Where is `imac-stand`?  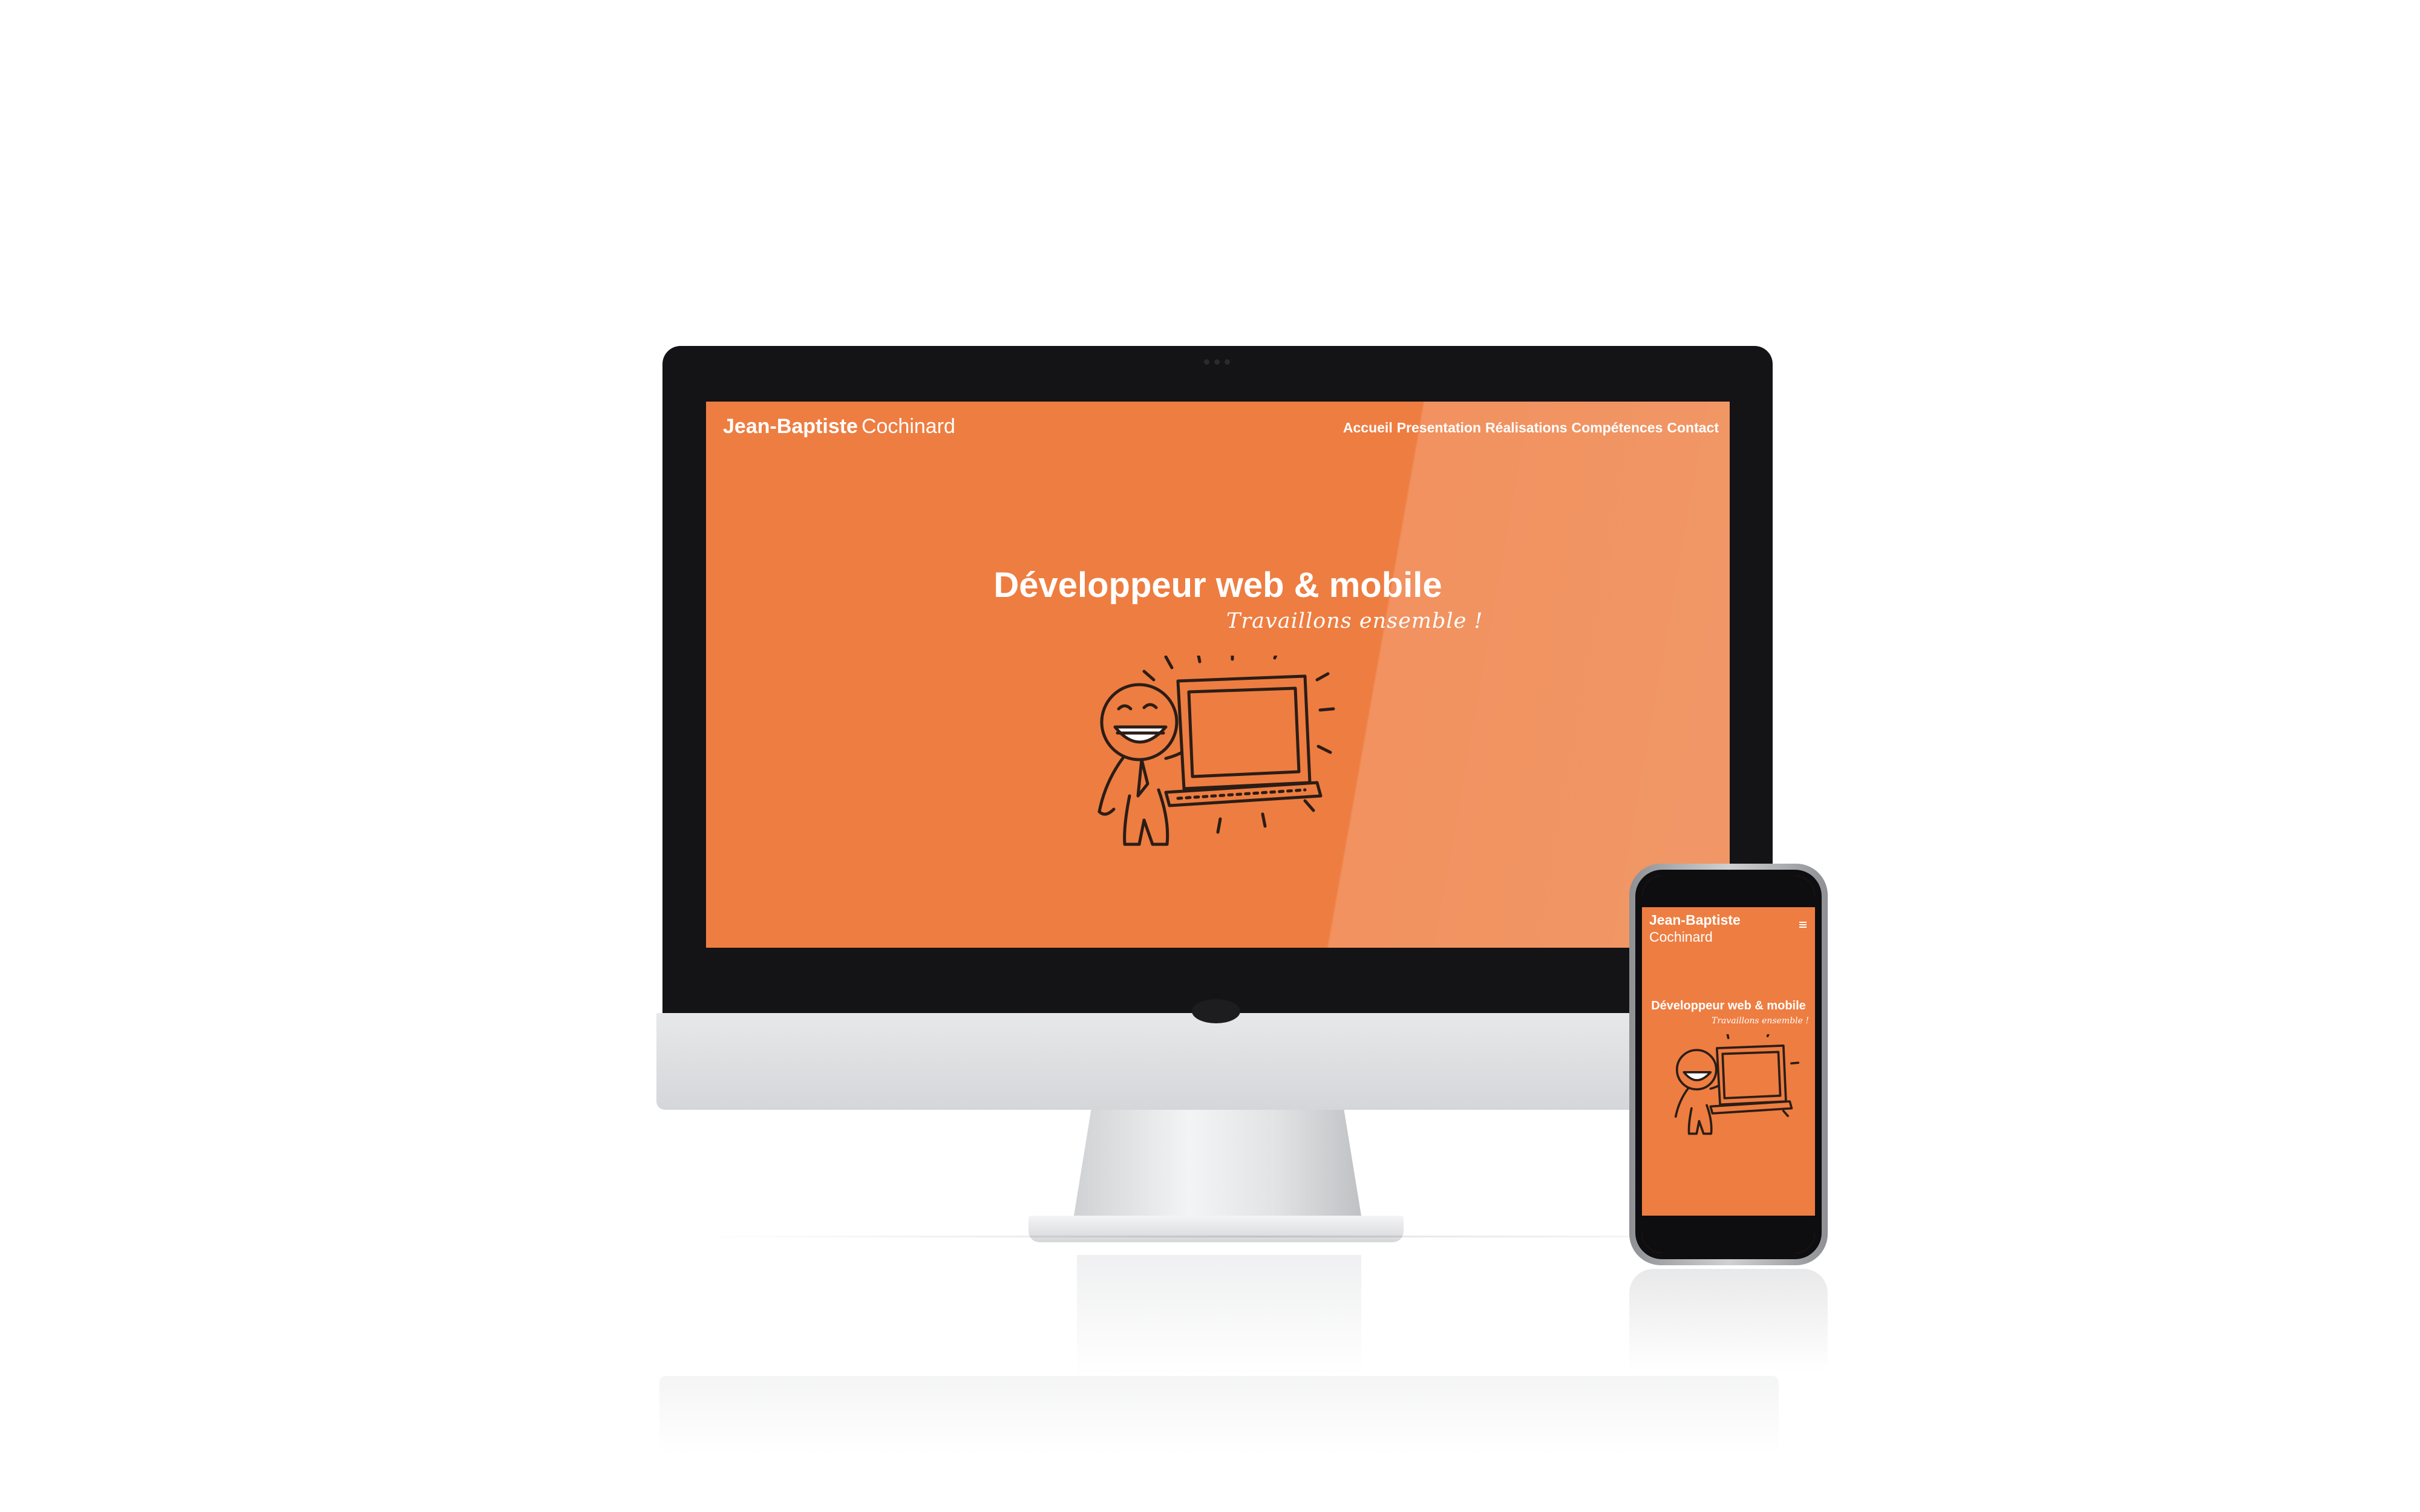
imac-stand is located at coordinates (1217, 1163).